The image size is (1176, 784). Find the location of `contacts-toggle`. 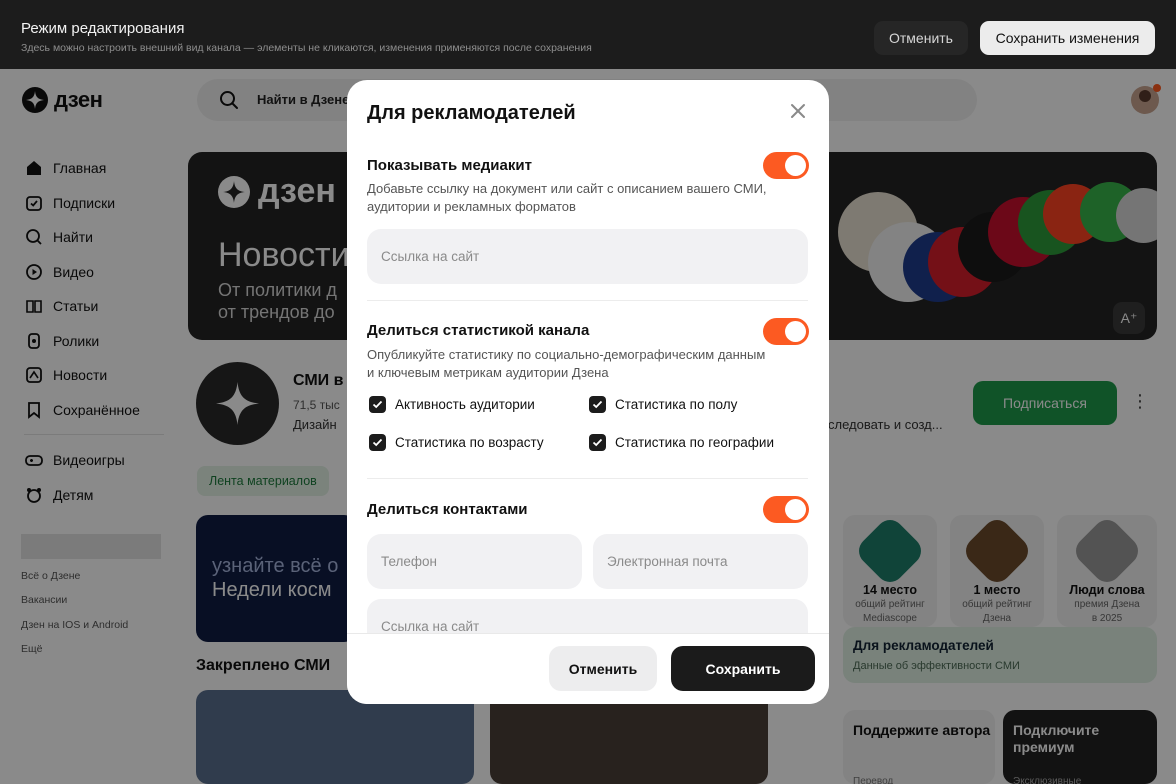

contacts-toggle is located at coordinates (786, 509).